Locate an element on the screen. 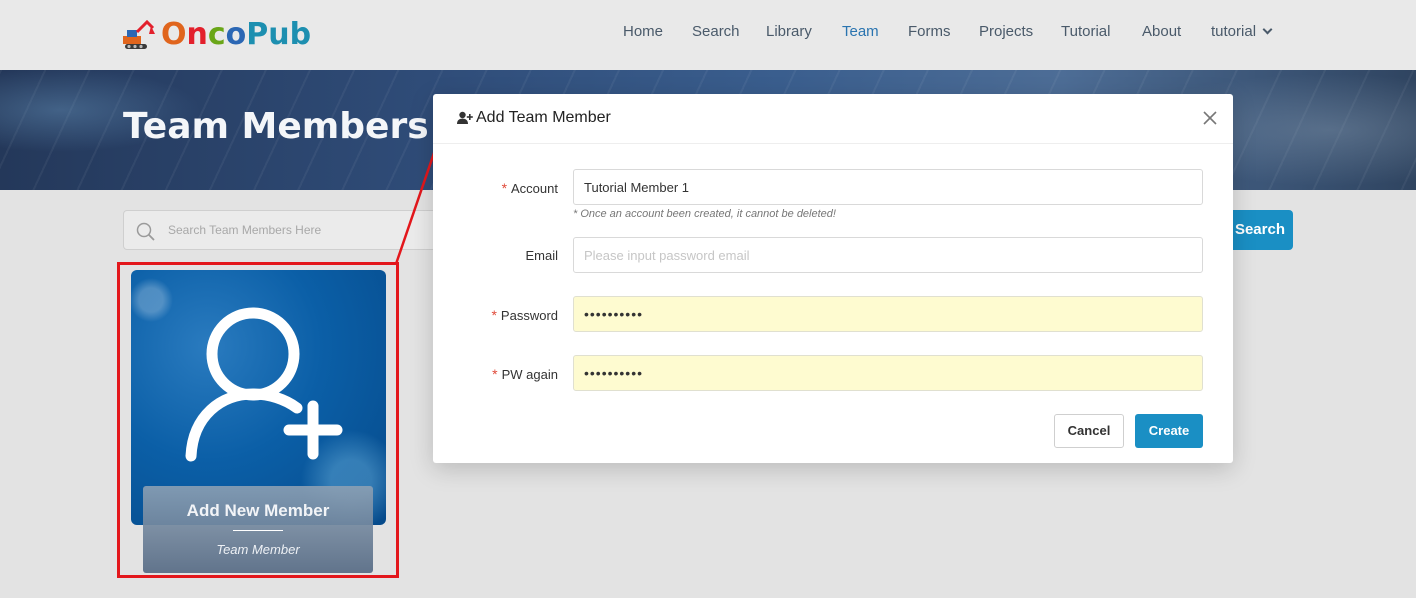  user-plus-icon is located at coordinates (465, 117).